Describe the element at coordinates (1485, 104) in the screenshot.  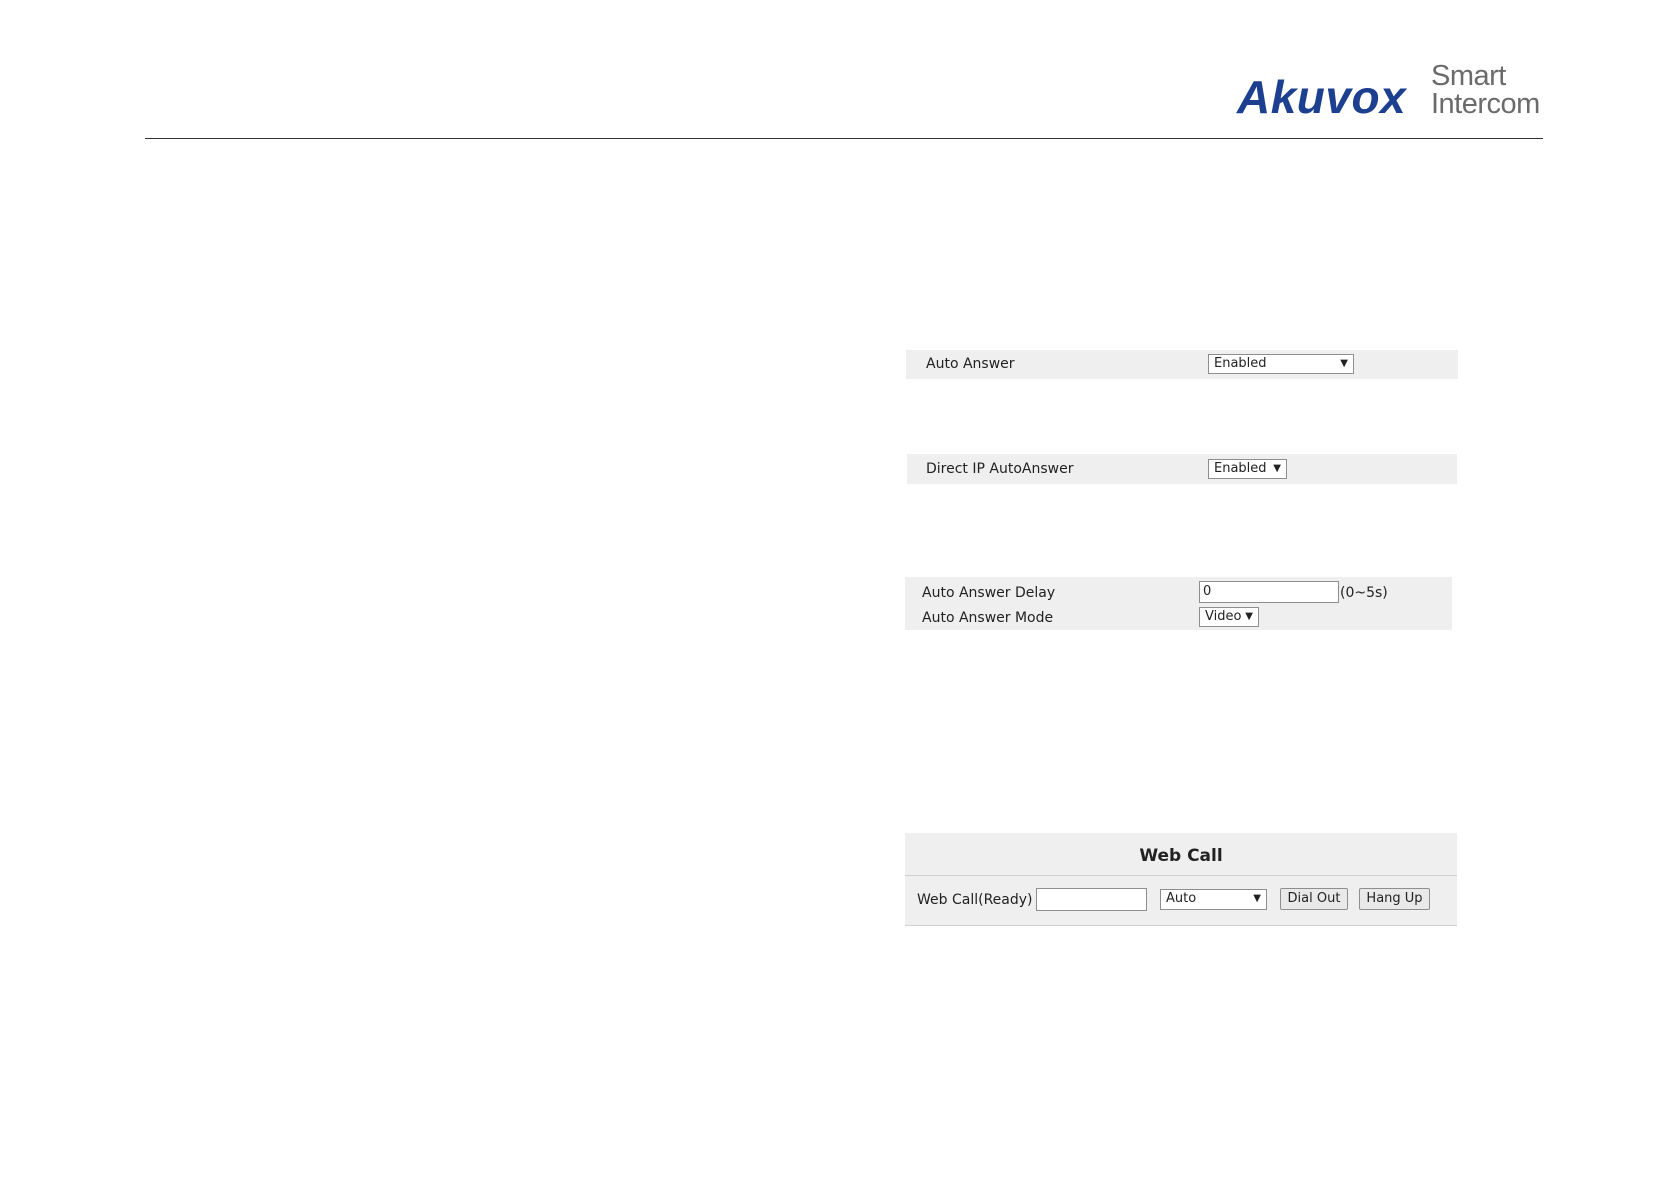
I see `brand-tagline-line2: Intercom` at that location.